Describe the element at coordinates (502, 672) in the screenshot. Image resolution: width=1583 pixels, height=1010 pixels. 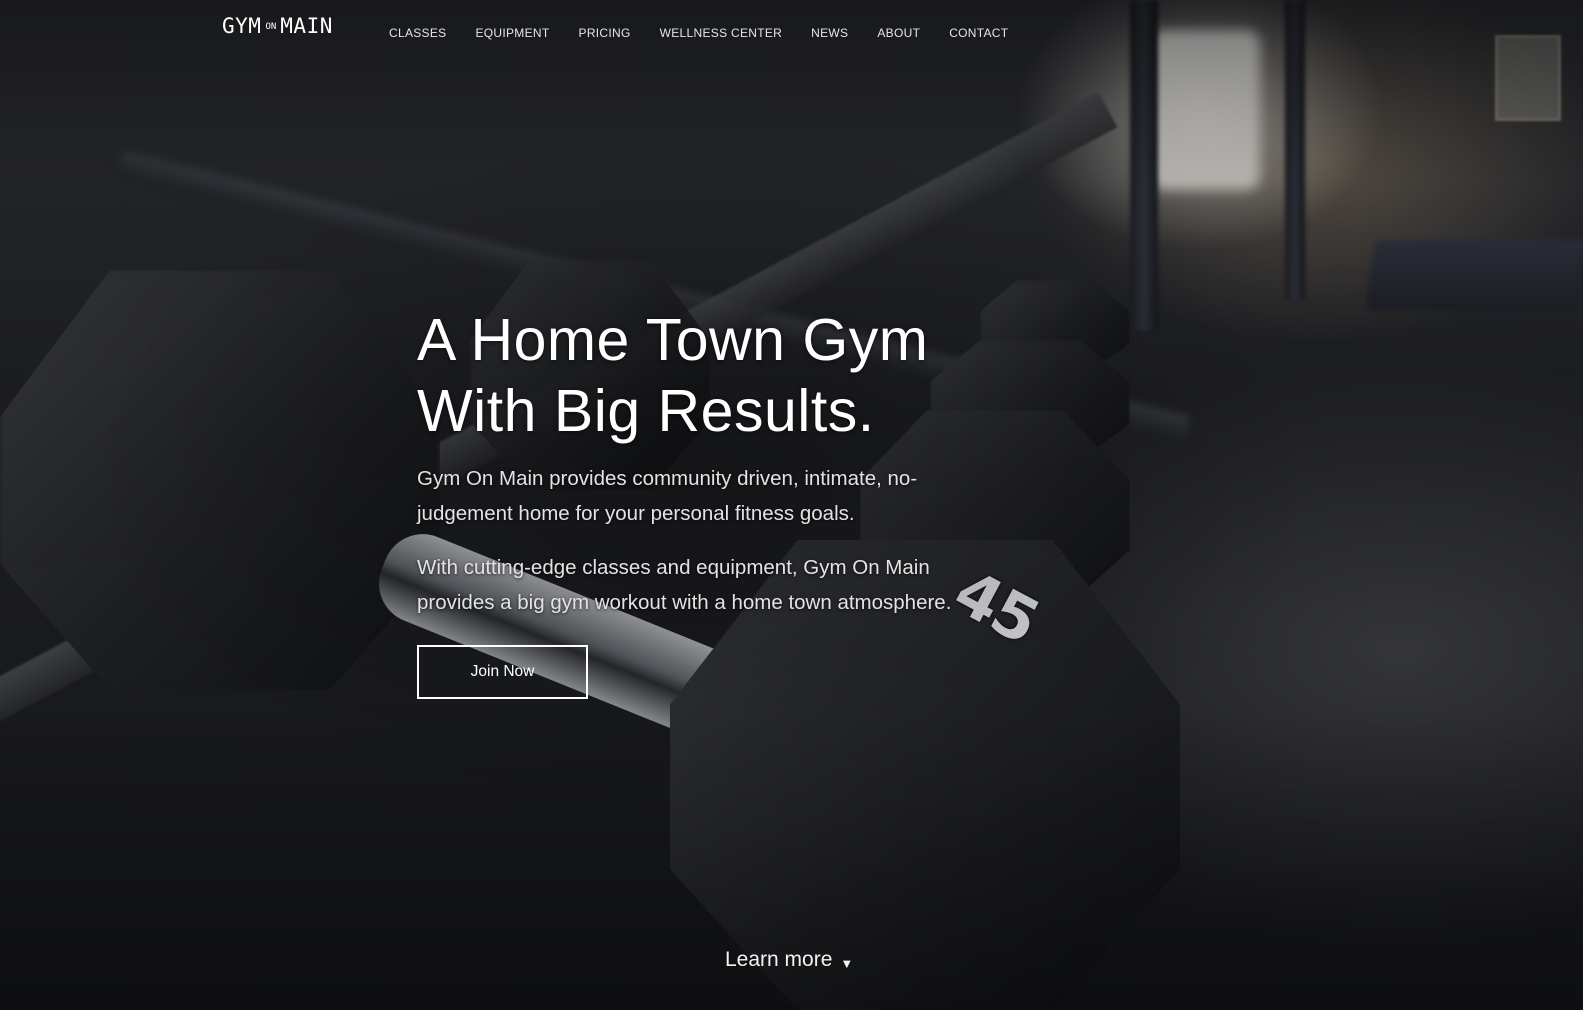
I see `join-now-button: Join Now` at that location.